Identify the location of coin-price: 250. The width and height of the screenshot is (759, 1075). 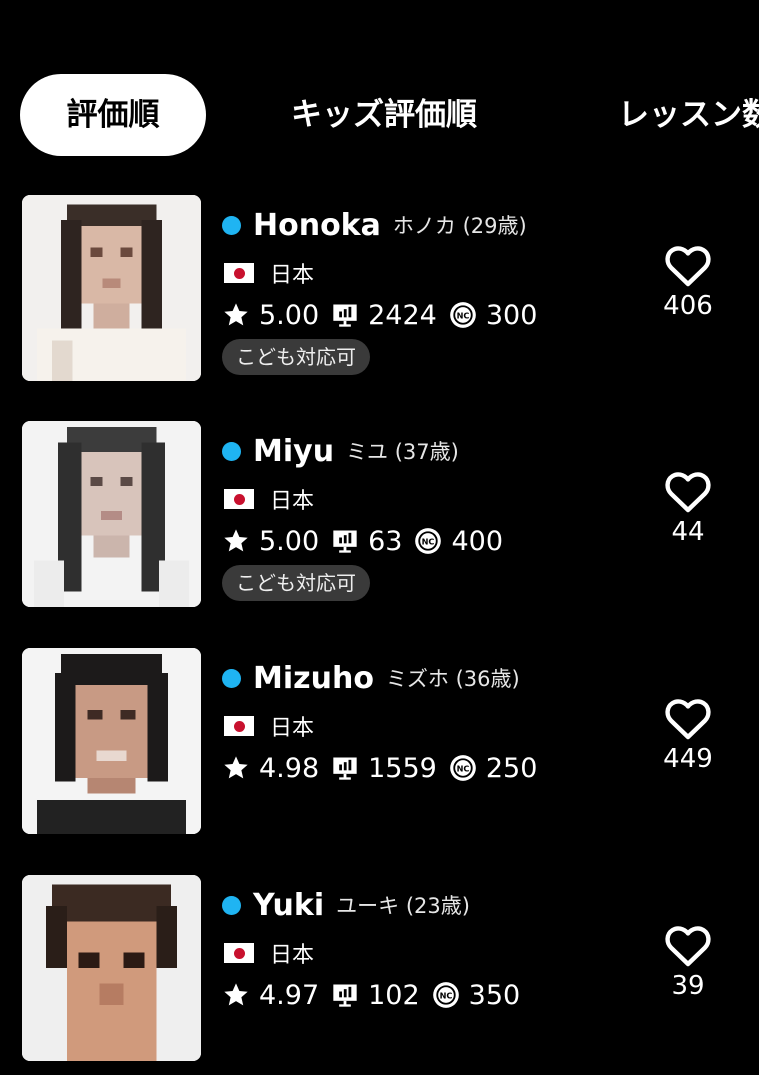
(511, 768).